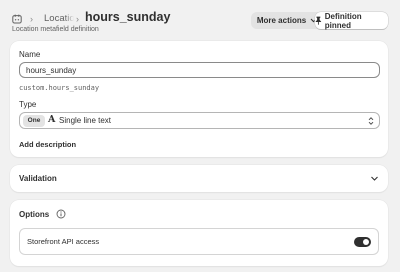  Describe the element at coordinates (199, 120) in the screenshot. I see `type-select: One A Single line text` at that location.